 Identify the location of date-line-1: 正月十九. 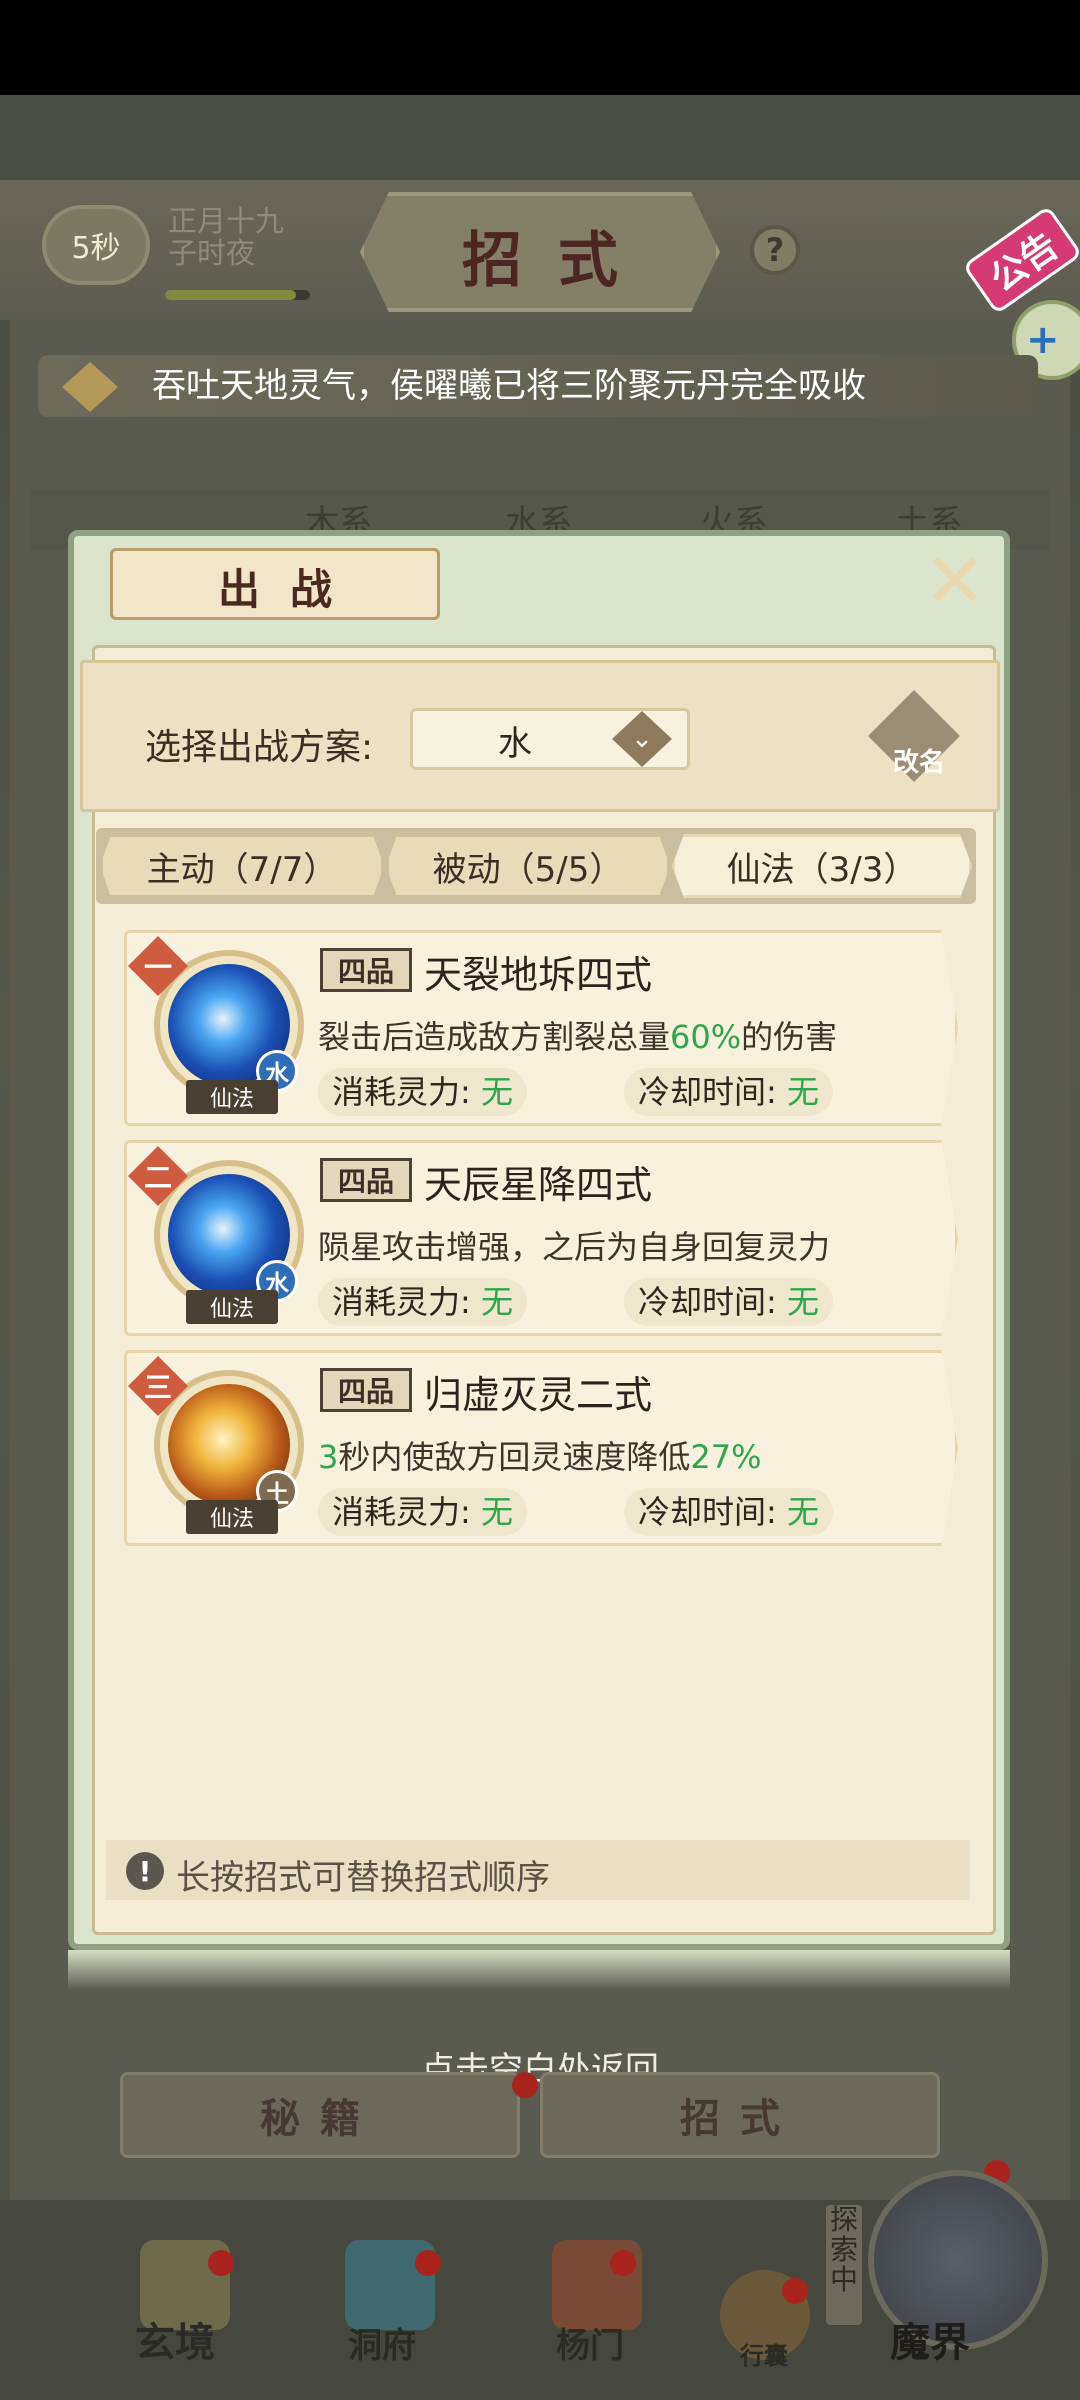
(226, 221).